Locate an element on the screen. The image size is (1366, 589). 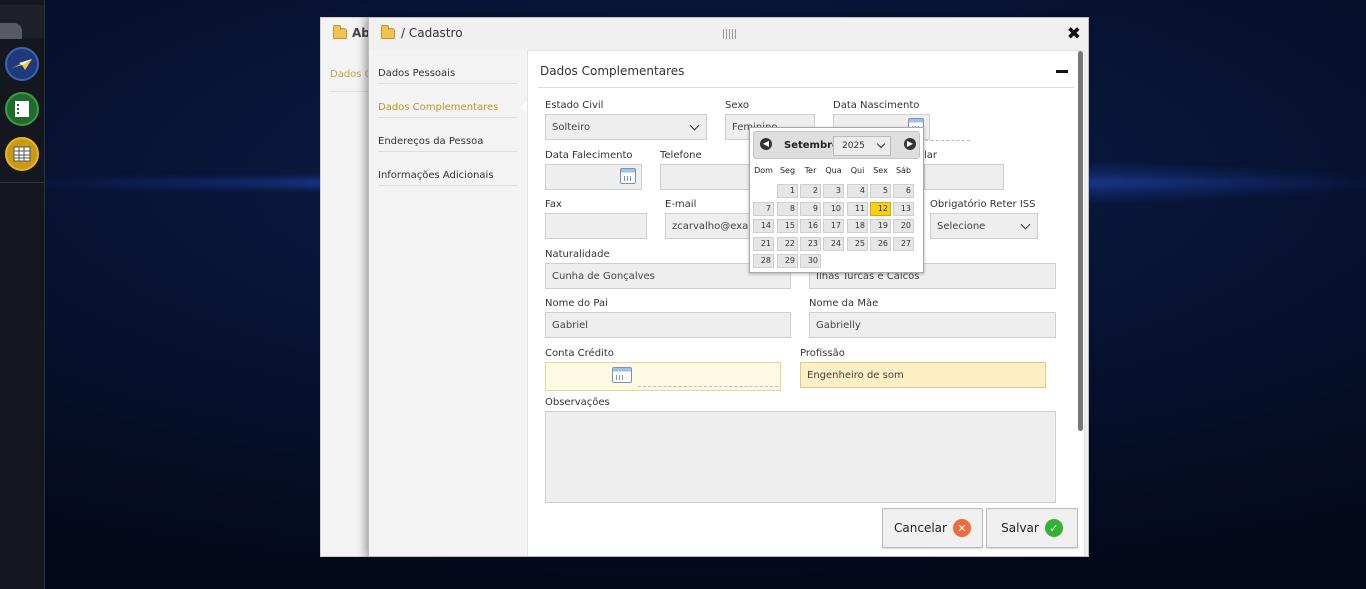
background-window-link: Dados C is located at coordinates (351, 74).